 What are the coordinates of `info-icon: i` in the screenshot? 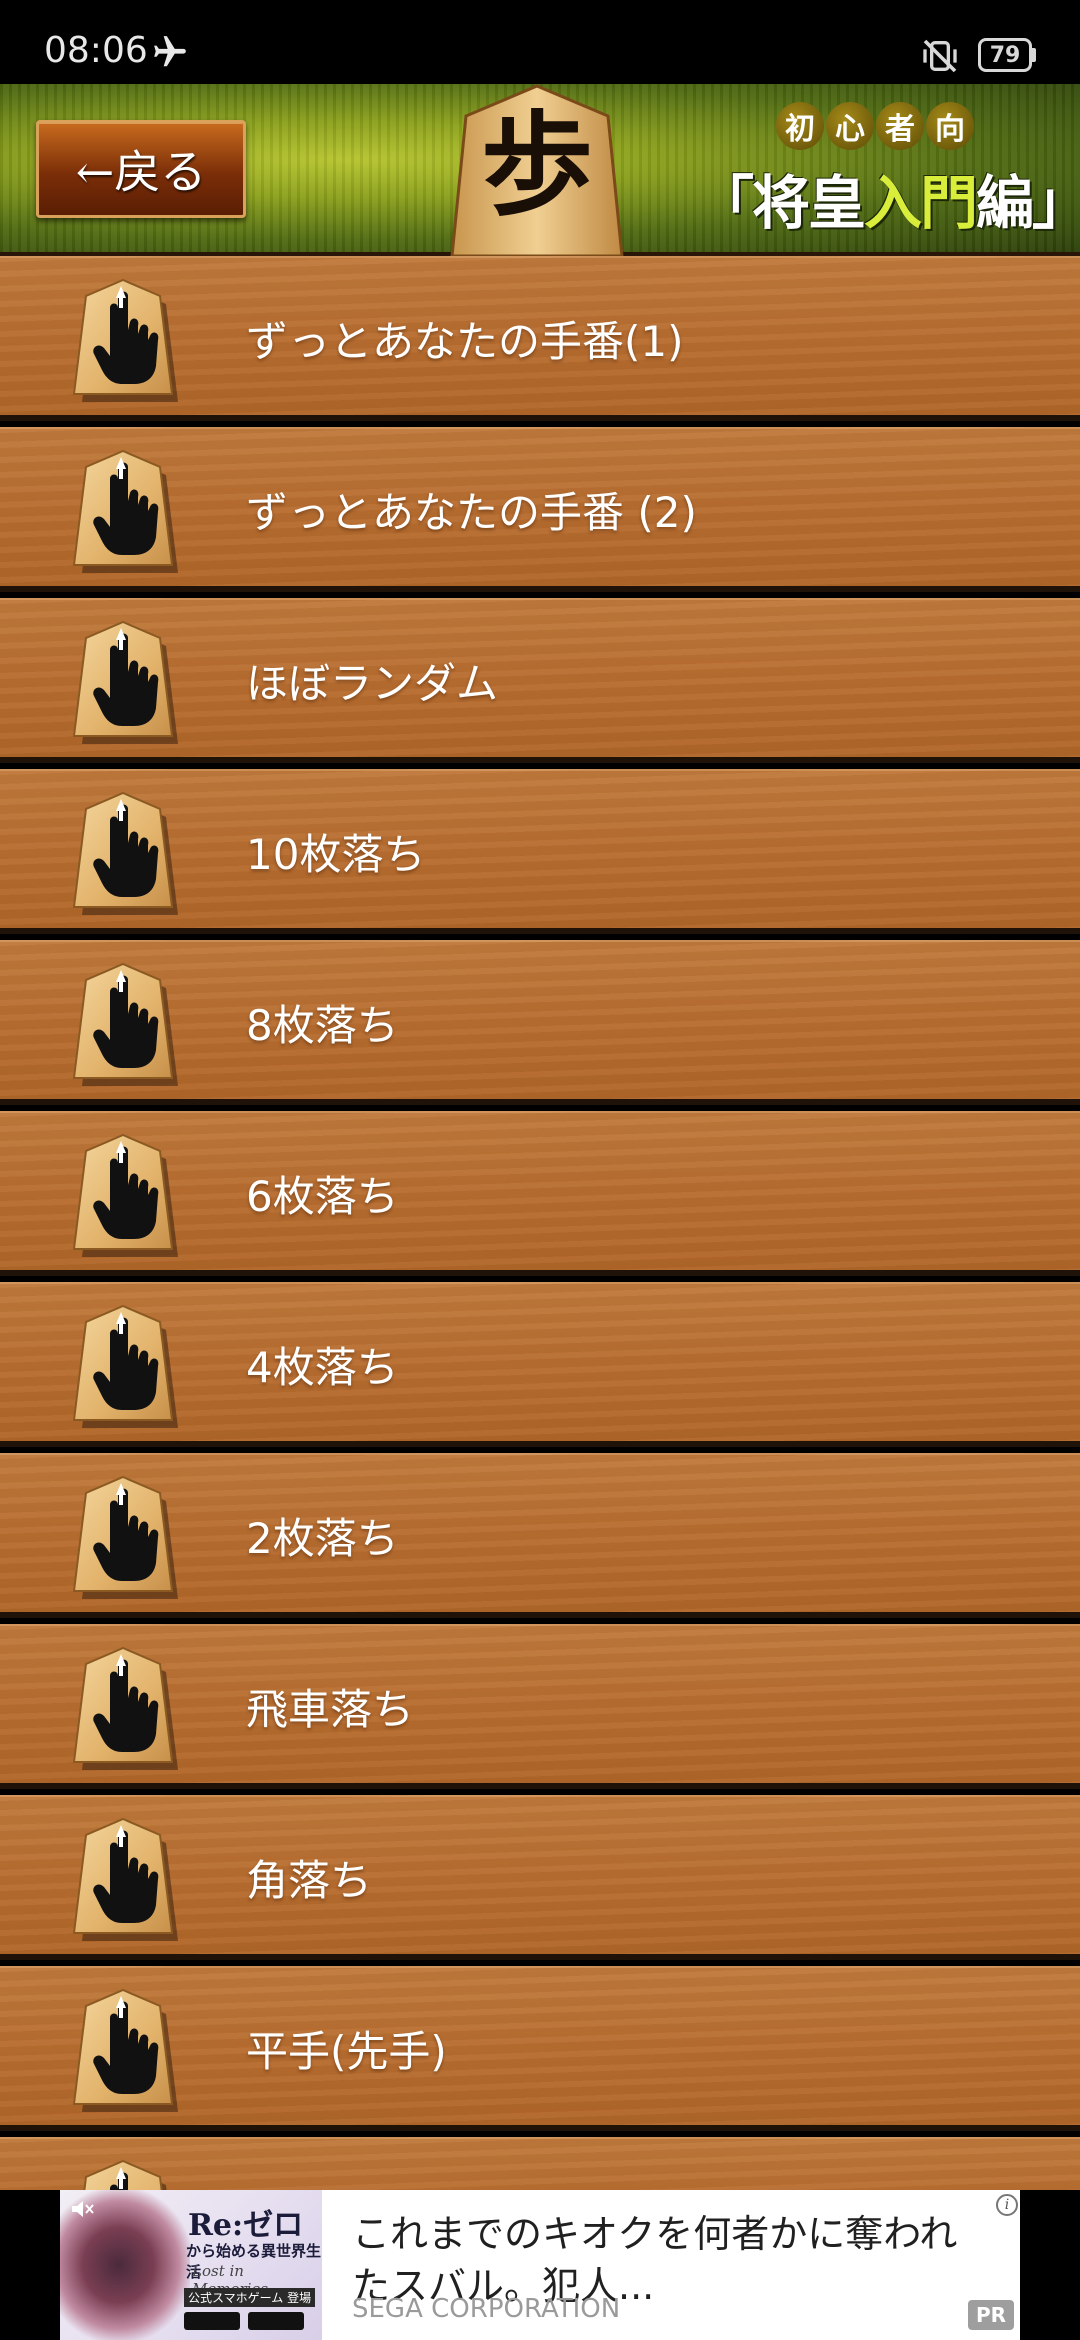 It's located at (1007, 2205).